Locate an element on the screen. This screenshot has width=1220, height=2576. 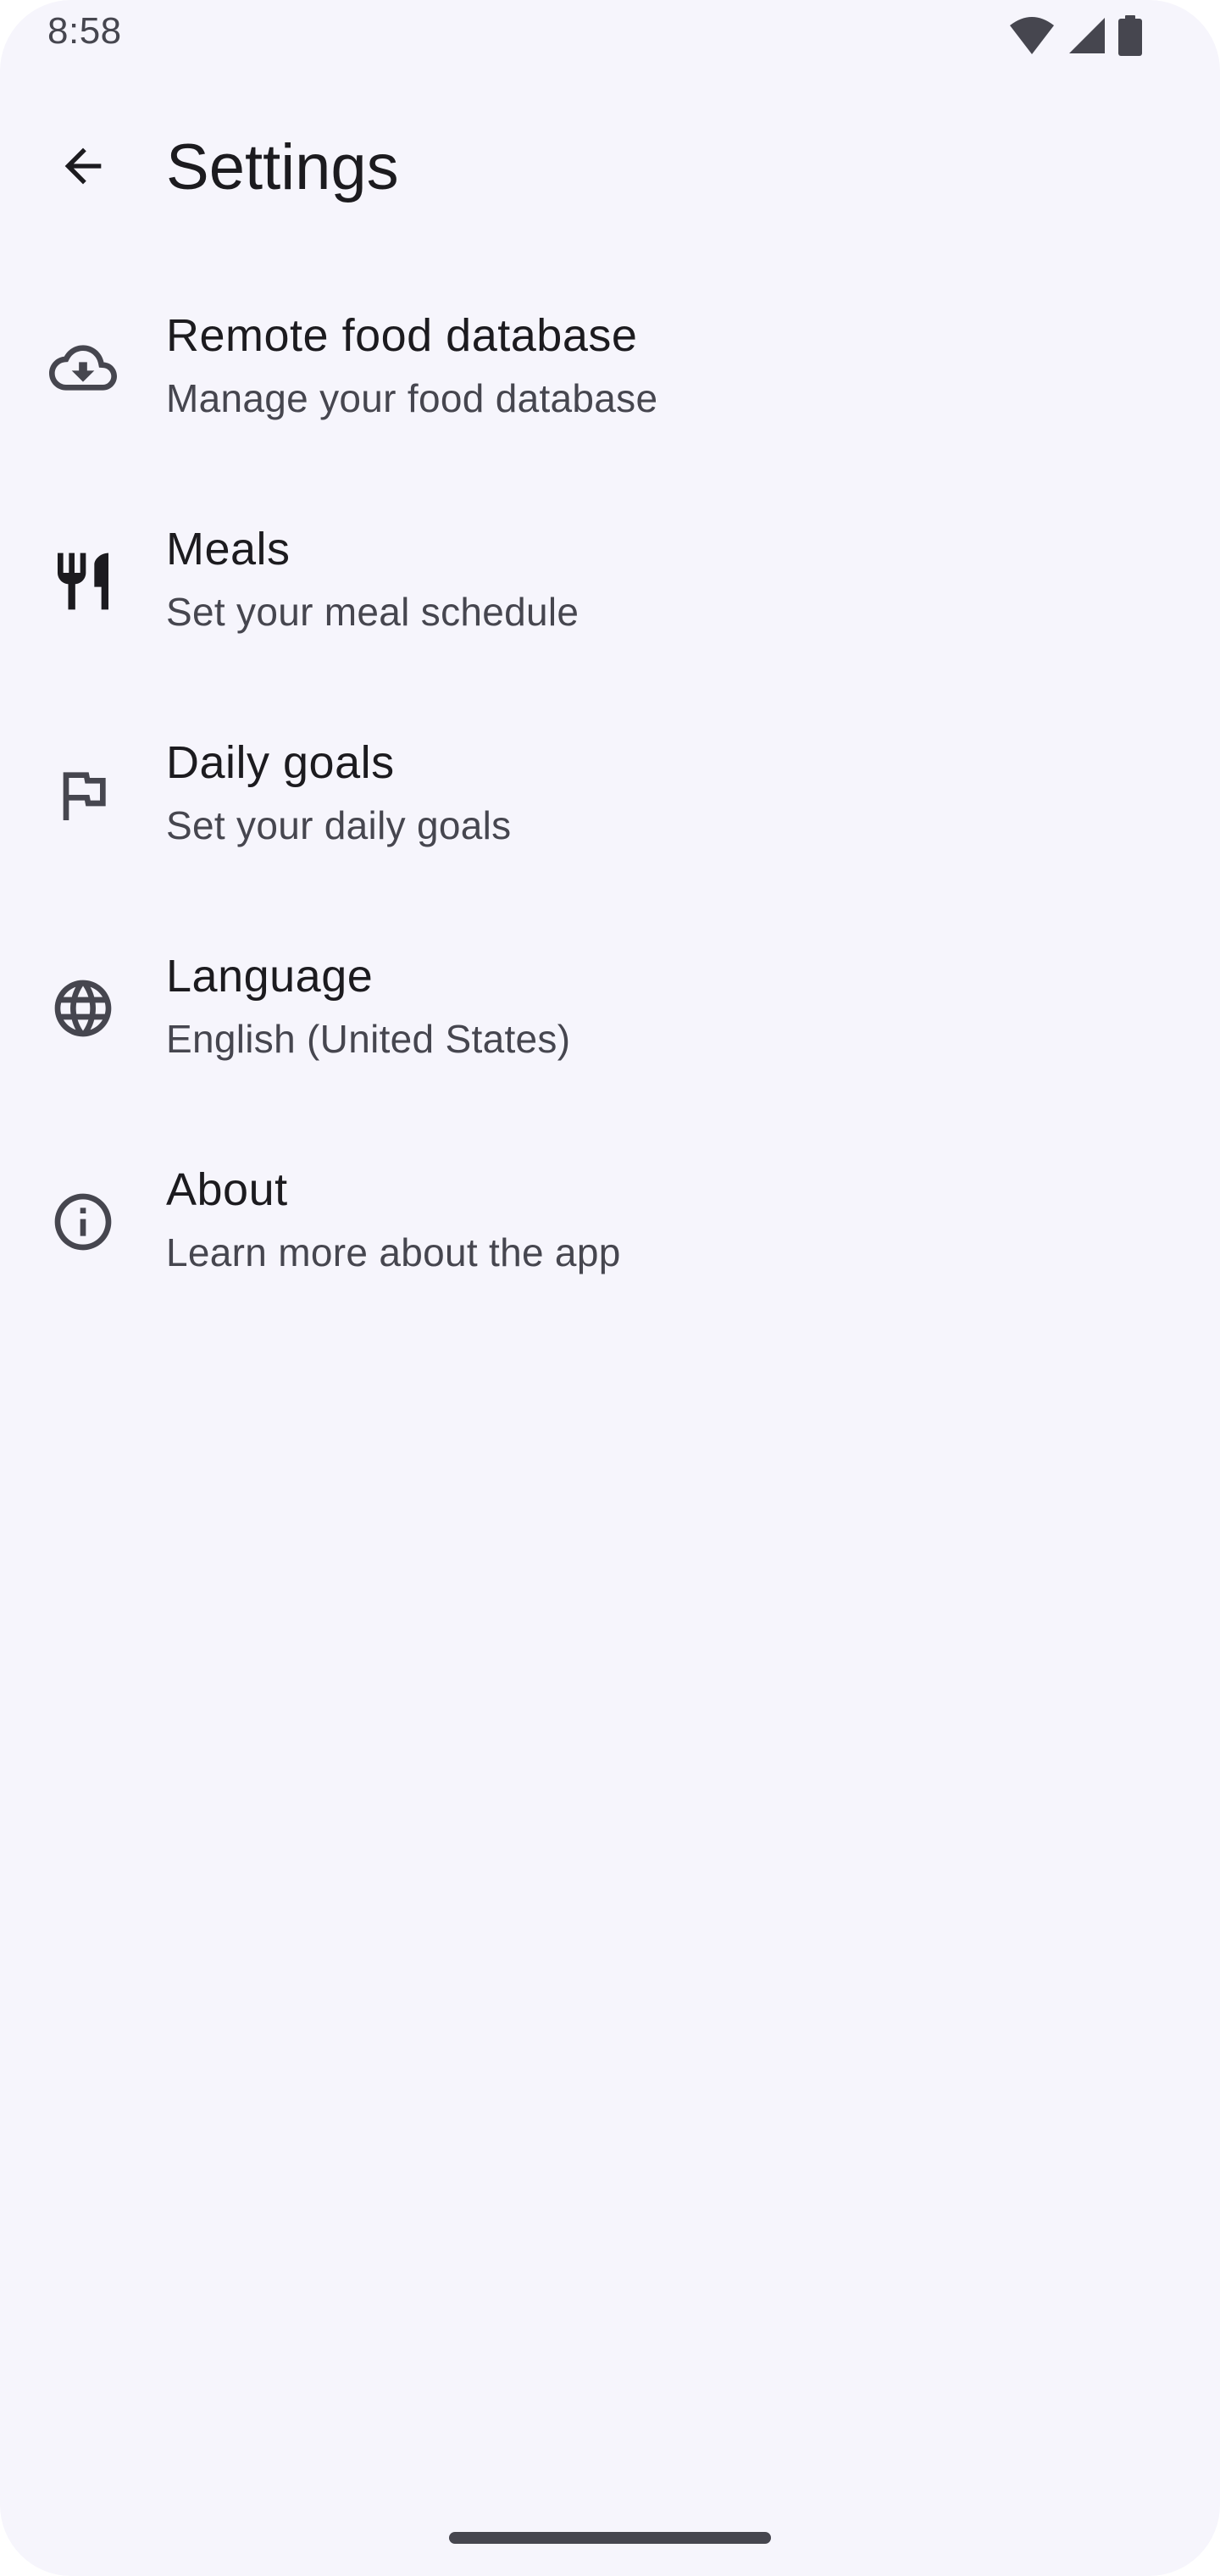
settings-item-subtitle: Manage your food database is located at coordinates (412, 398).